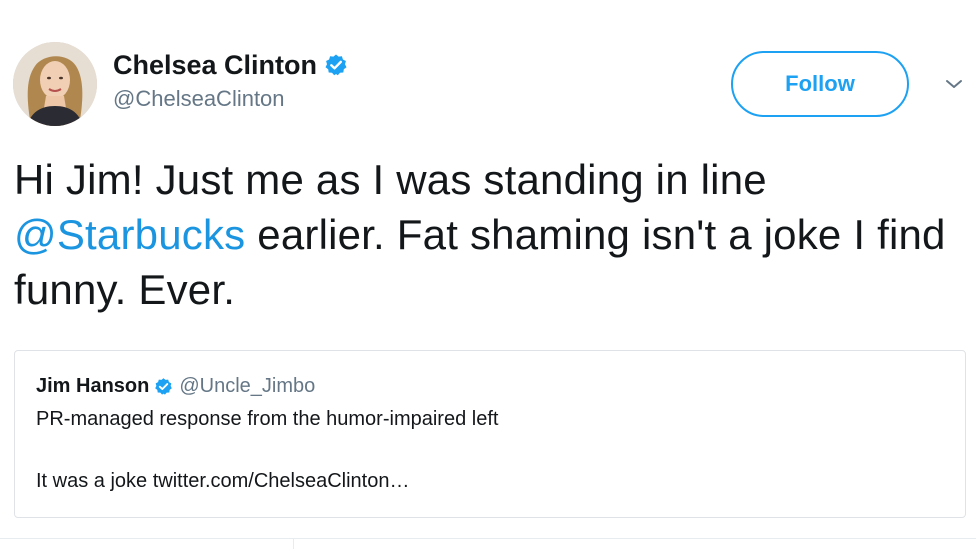 The width and height of the screenshot is (976, 549). I want to click on quoted-tweet-header: Jim Hanson @Uncle_Jimbo, so click(175, 386).